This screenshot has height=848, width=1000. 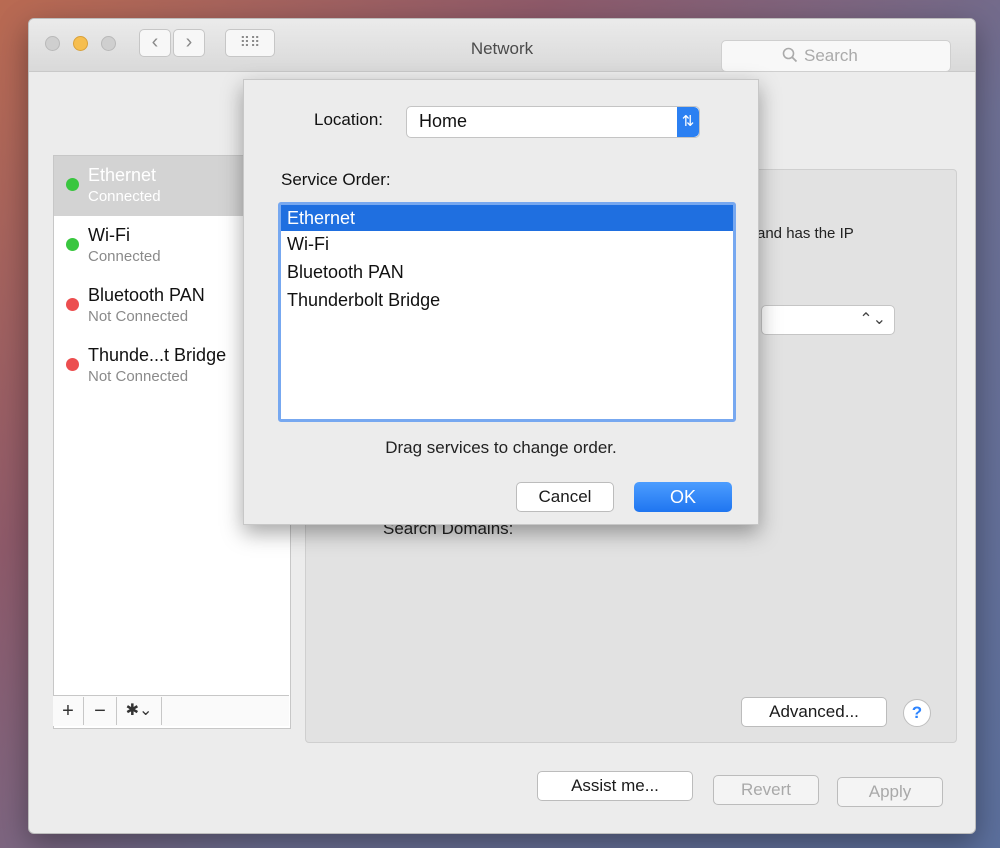 I want to click on help-button: ?, so click(x=917, y=713).